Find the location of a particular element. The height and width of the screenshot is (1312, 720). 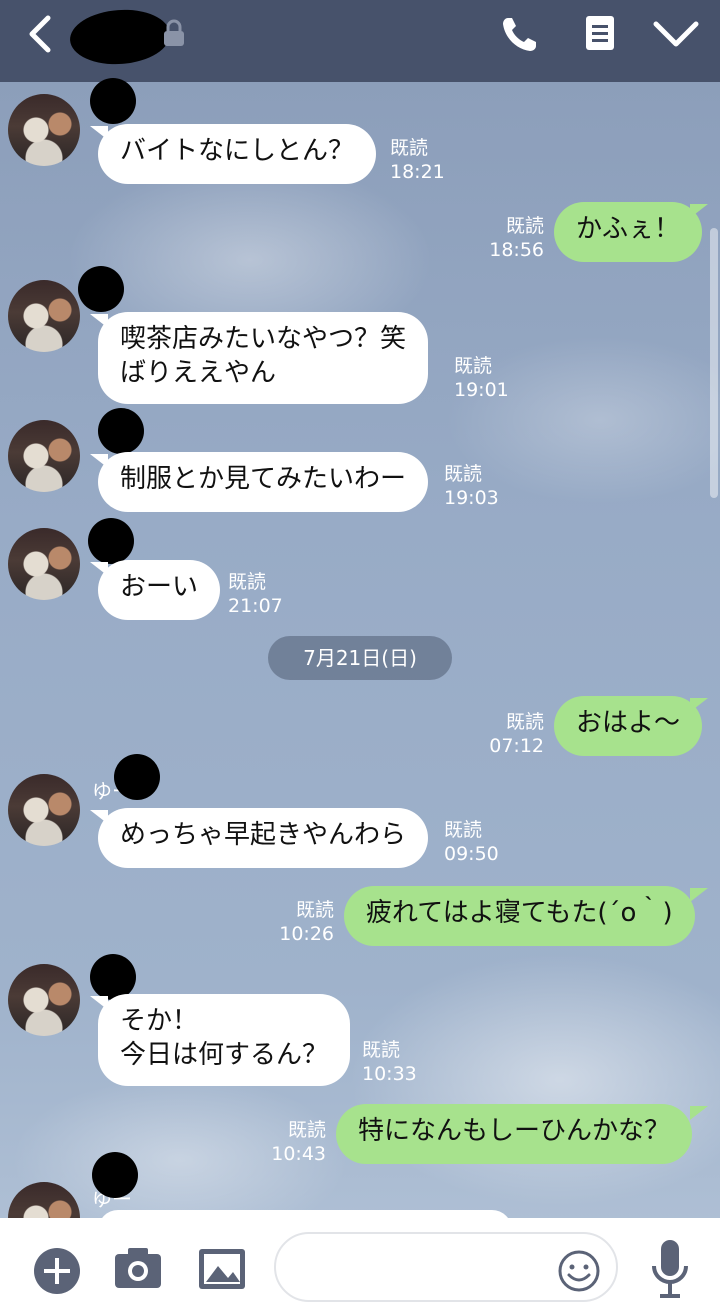

lock-icon is located at coordinates (174, 32).